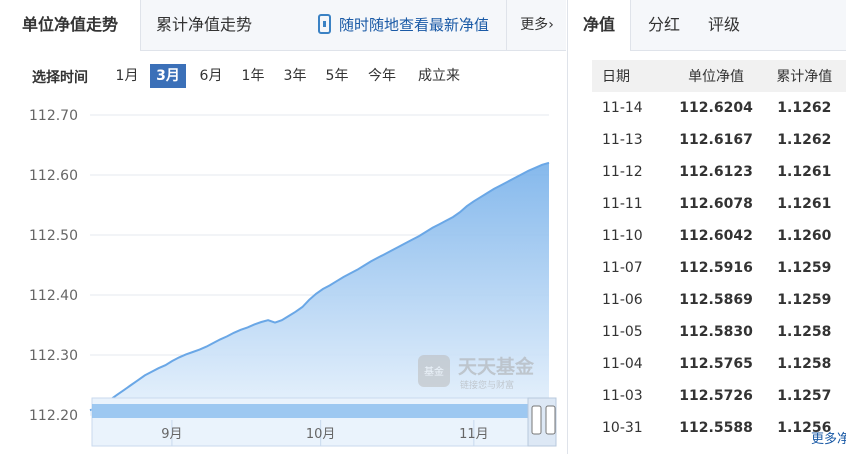 This screenshot has width=846, height=454. What do you see at coordinates (53, 266) in the screenshot?
I see `y-axis: 112.70 112.60 112.50 112.40 112.30 112.20` at bounding box center [53, 266].